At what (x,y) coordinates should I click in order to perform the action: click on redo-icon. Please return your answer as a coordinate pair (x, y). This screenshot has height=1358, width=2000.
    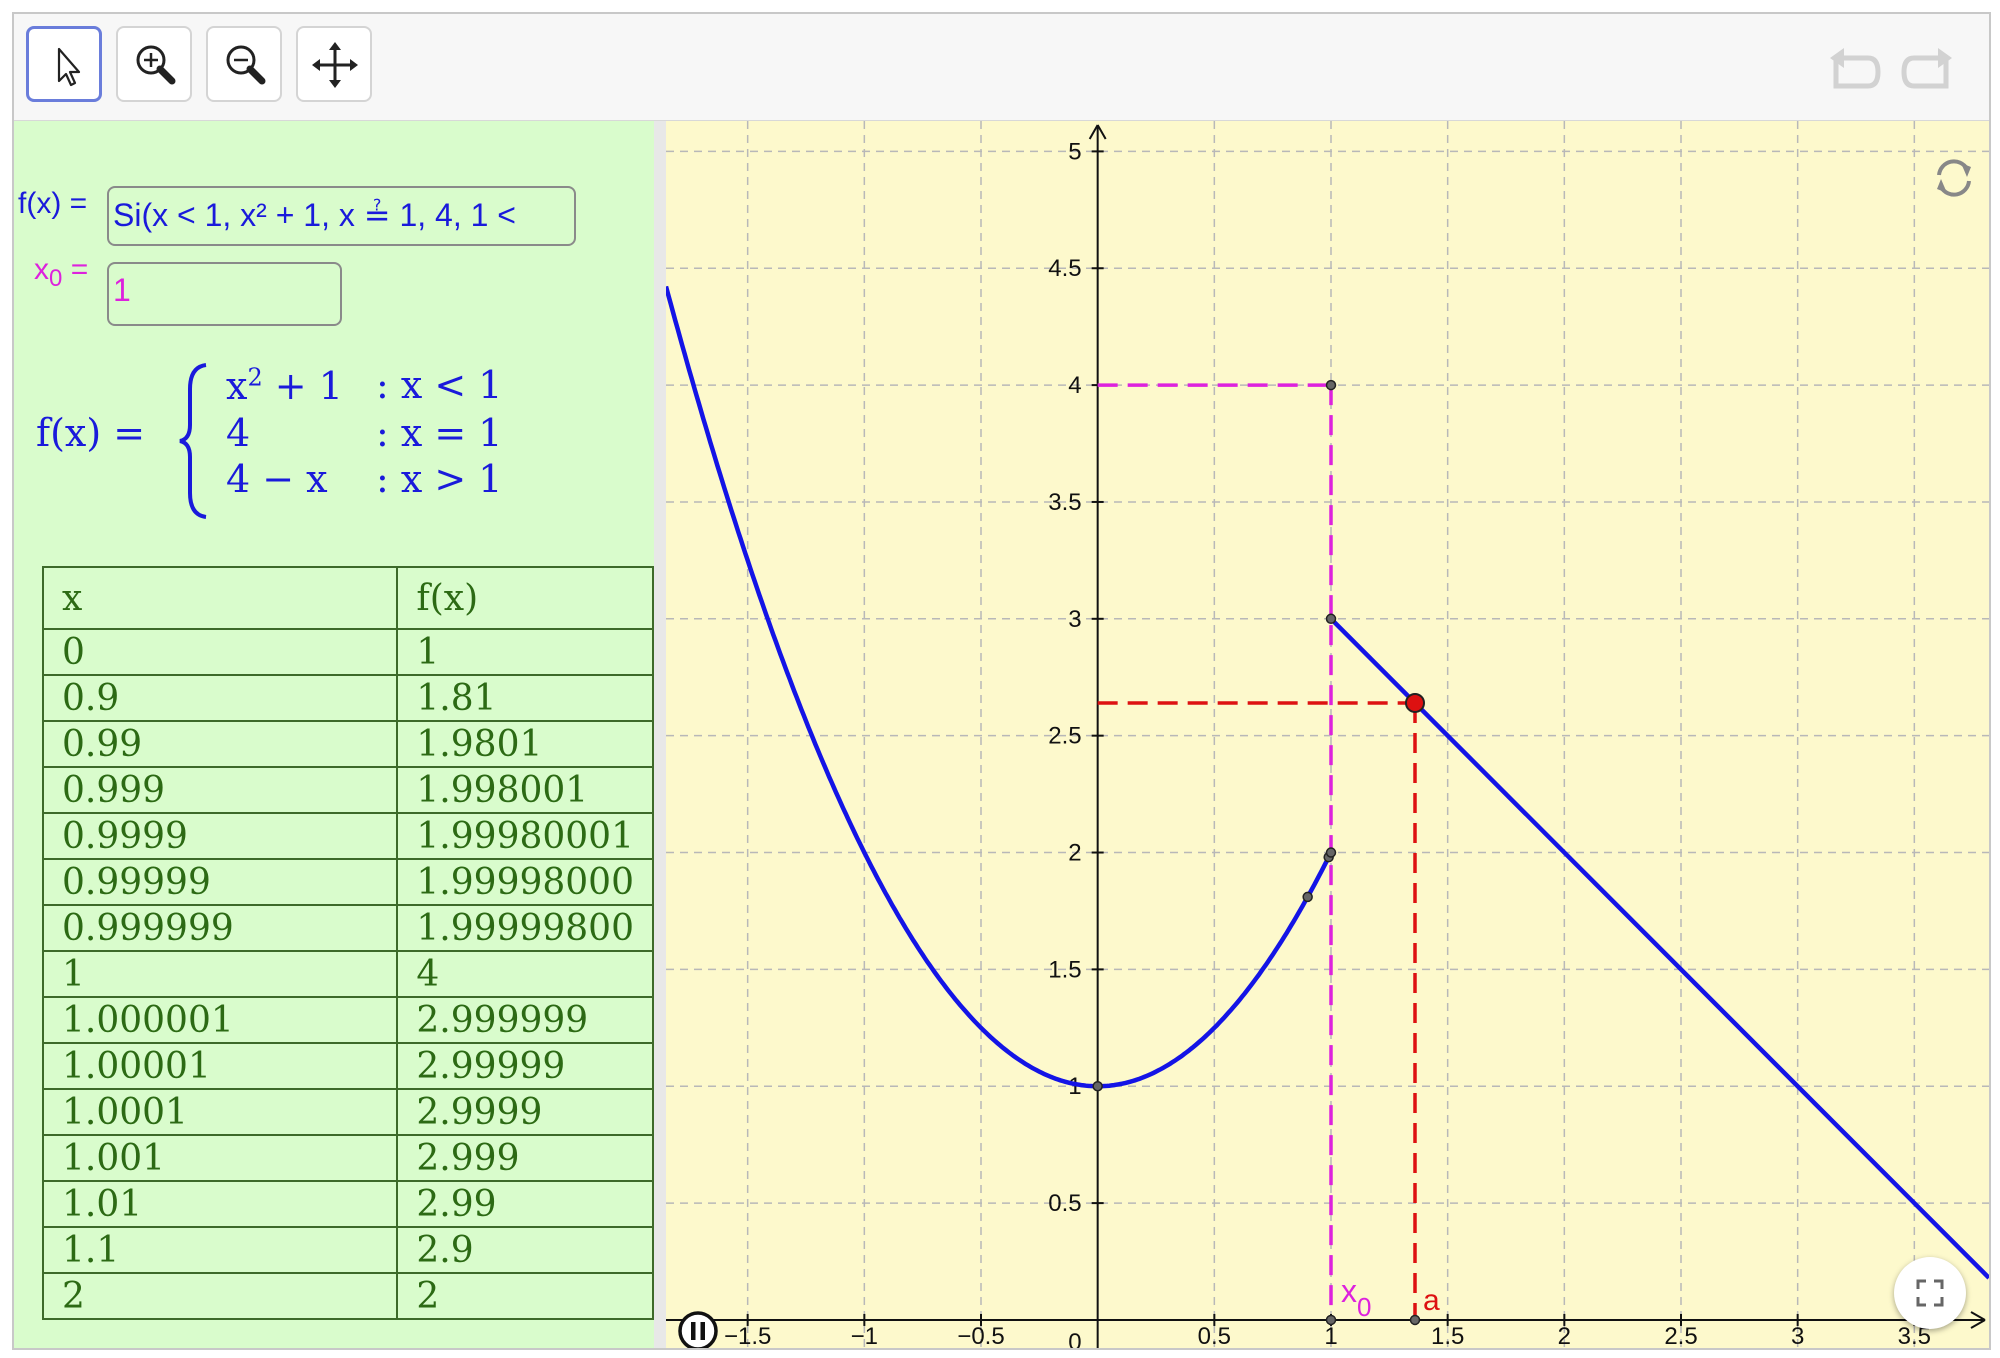
    Looking at the image, I should click on (1930, 70).